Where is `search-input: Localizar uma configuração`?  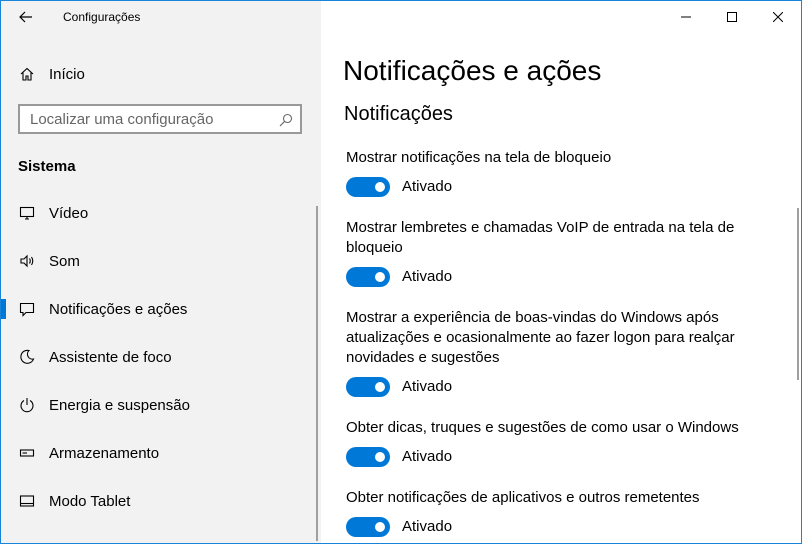
search-input: Localizar uma configuração is located at coordinates (160, 119).